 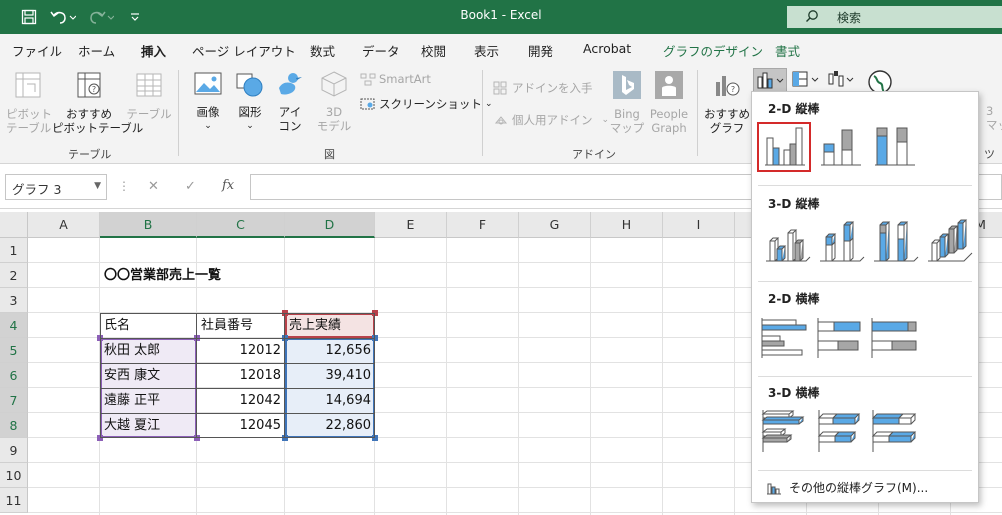 What do you see at coordinates (334, 101) in the screenshot?
I see `3d-model-button: 3D モデル` at bounding box center [334, 101].